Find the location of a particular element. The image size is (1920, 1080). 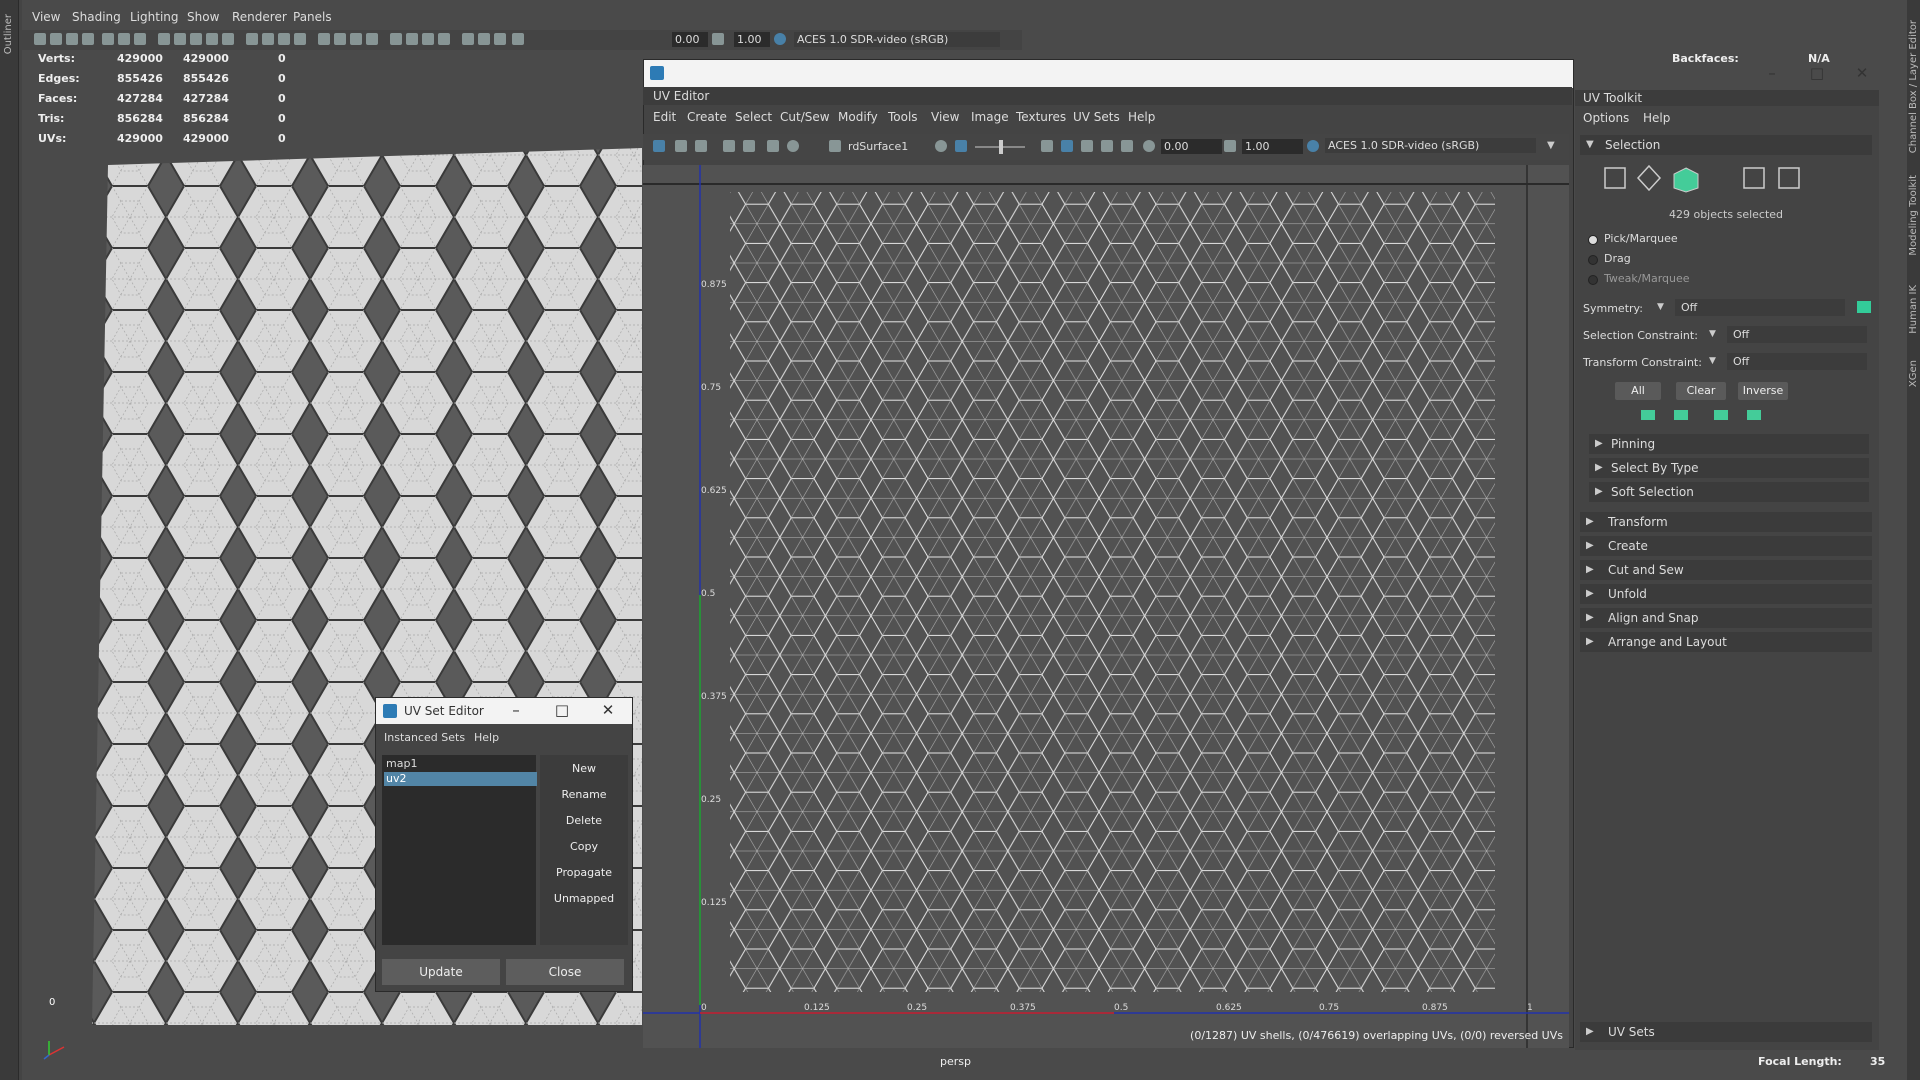

uv-alpha-icon is located at coordinates (1107, 146).